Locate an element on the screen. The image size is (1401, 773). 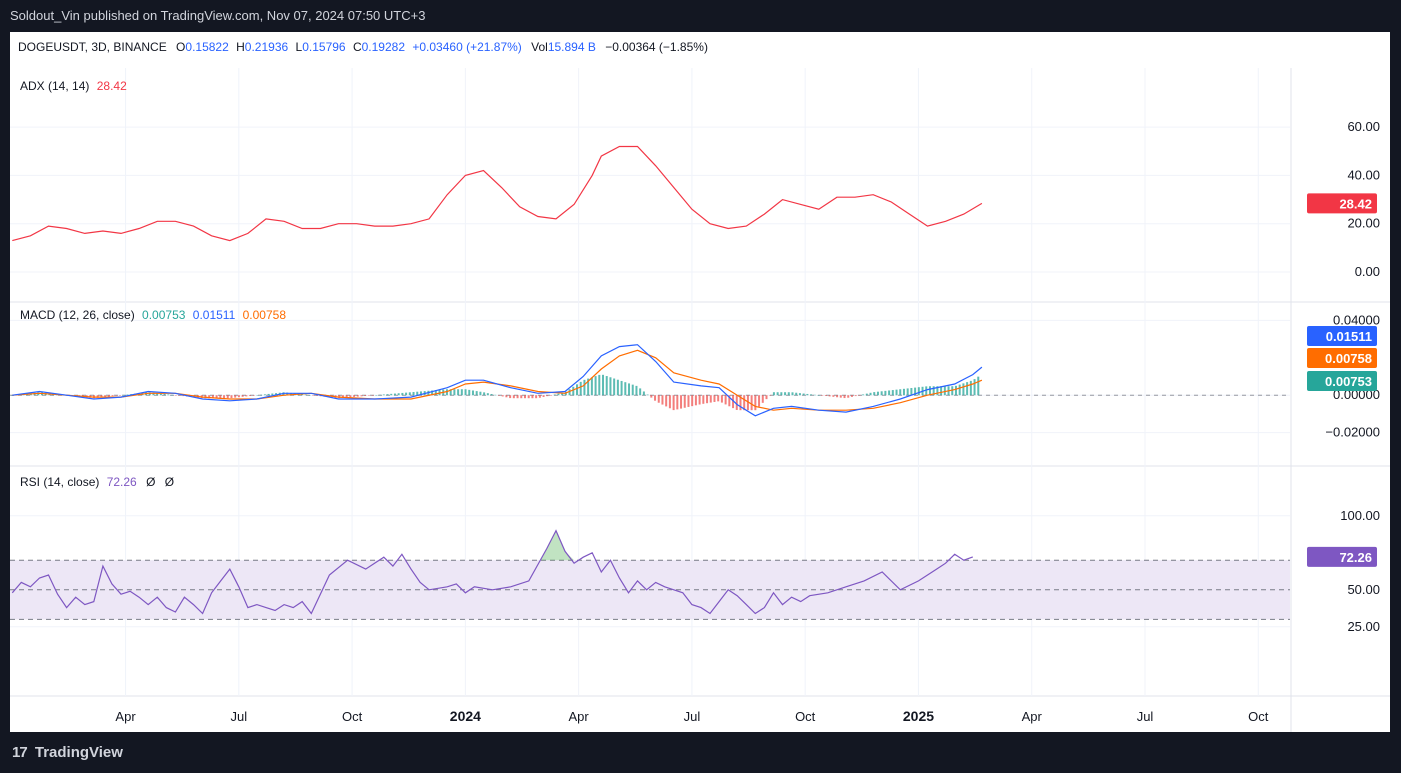
macd-last-value-tag-text: 0.00753 is located at coordinates (1348, 381).